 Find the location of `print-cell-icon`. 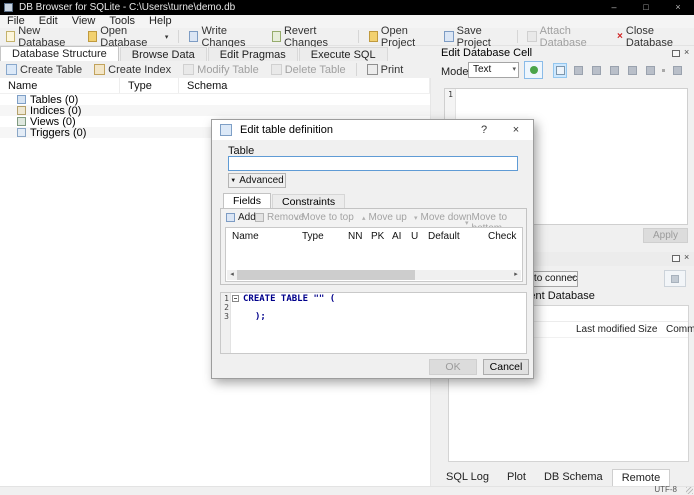

print-cell-icon is located at coordinates (677, 70).